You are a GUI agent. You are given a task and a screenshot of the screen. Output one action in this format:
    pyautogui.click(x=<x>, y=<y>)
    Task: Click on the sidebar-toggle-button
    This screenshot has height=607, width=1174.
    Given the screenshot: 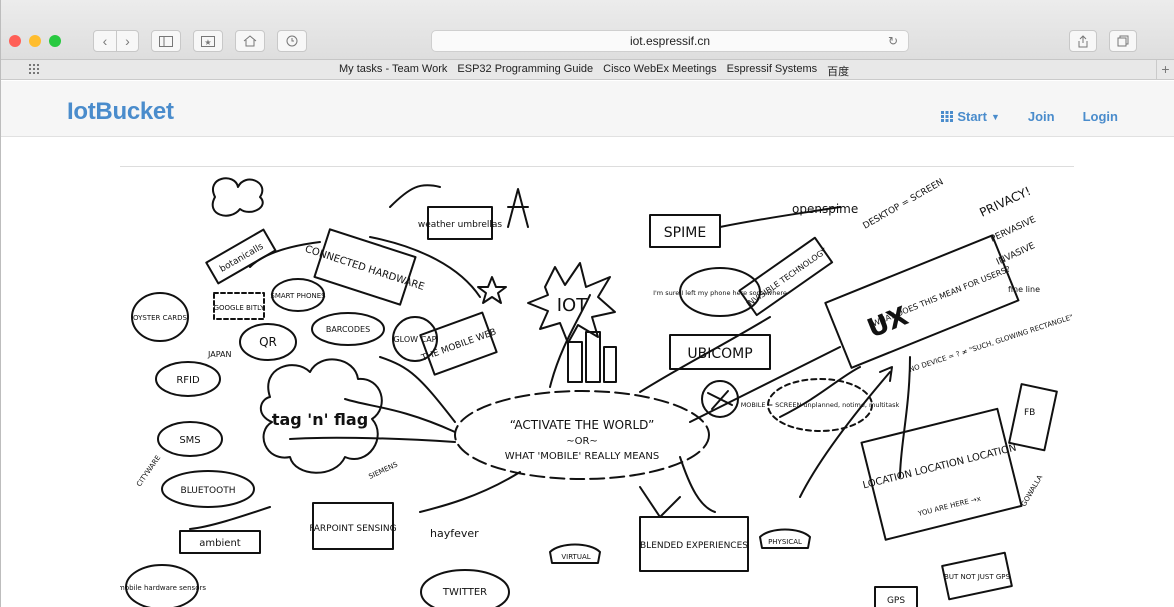 What is the action you would take?
    pyautogui.click(x=166, y=41)
    